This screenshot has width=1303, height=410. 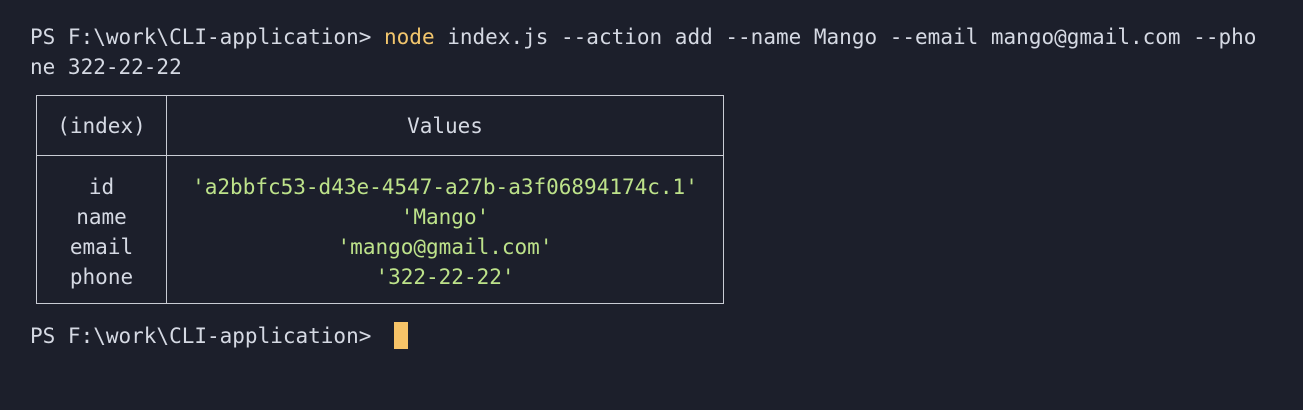 I want to click on table-value-id: 'a2bbfc53-d43e-4547-a27b-a3f06894174c.1', so click(x=445, y=187).